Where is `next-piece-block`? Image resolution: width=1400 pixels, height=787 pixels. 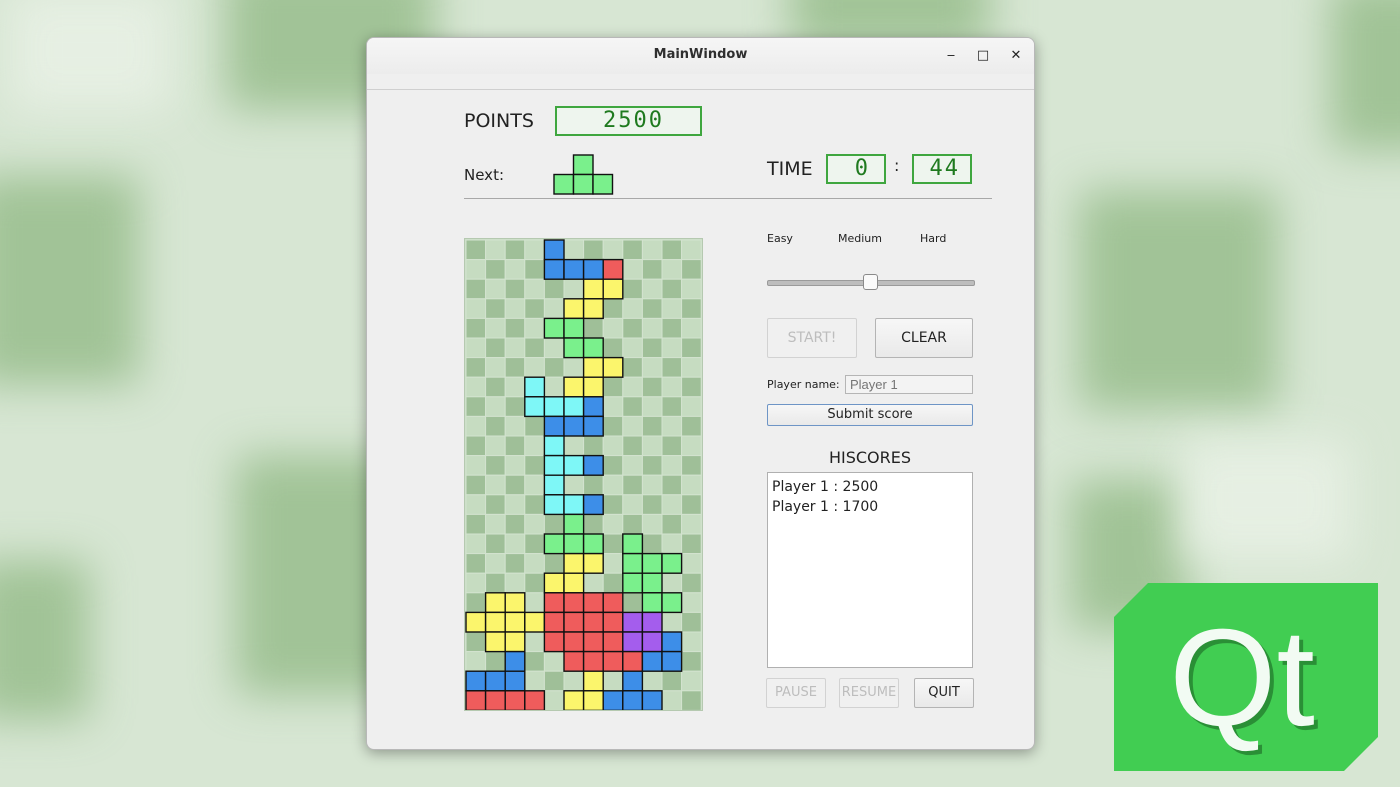 next-piece-block is located at coordinates (603, 184).